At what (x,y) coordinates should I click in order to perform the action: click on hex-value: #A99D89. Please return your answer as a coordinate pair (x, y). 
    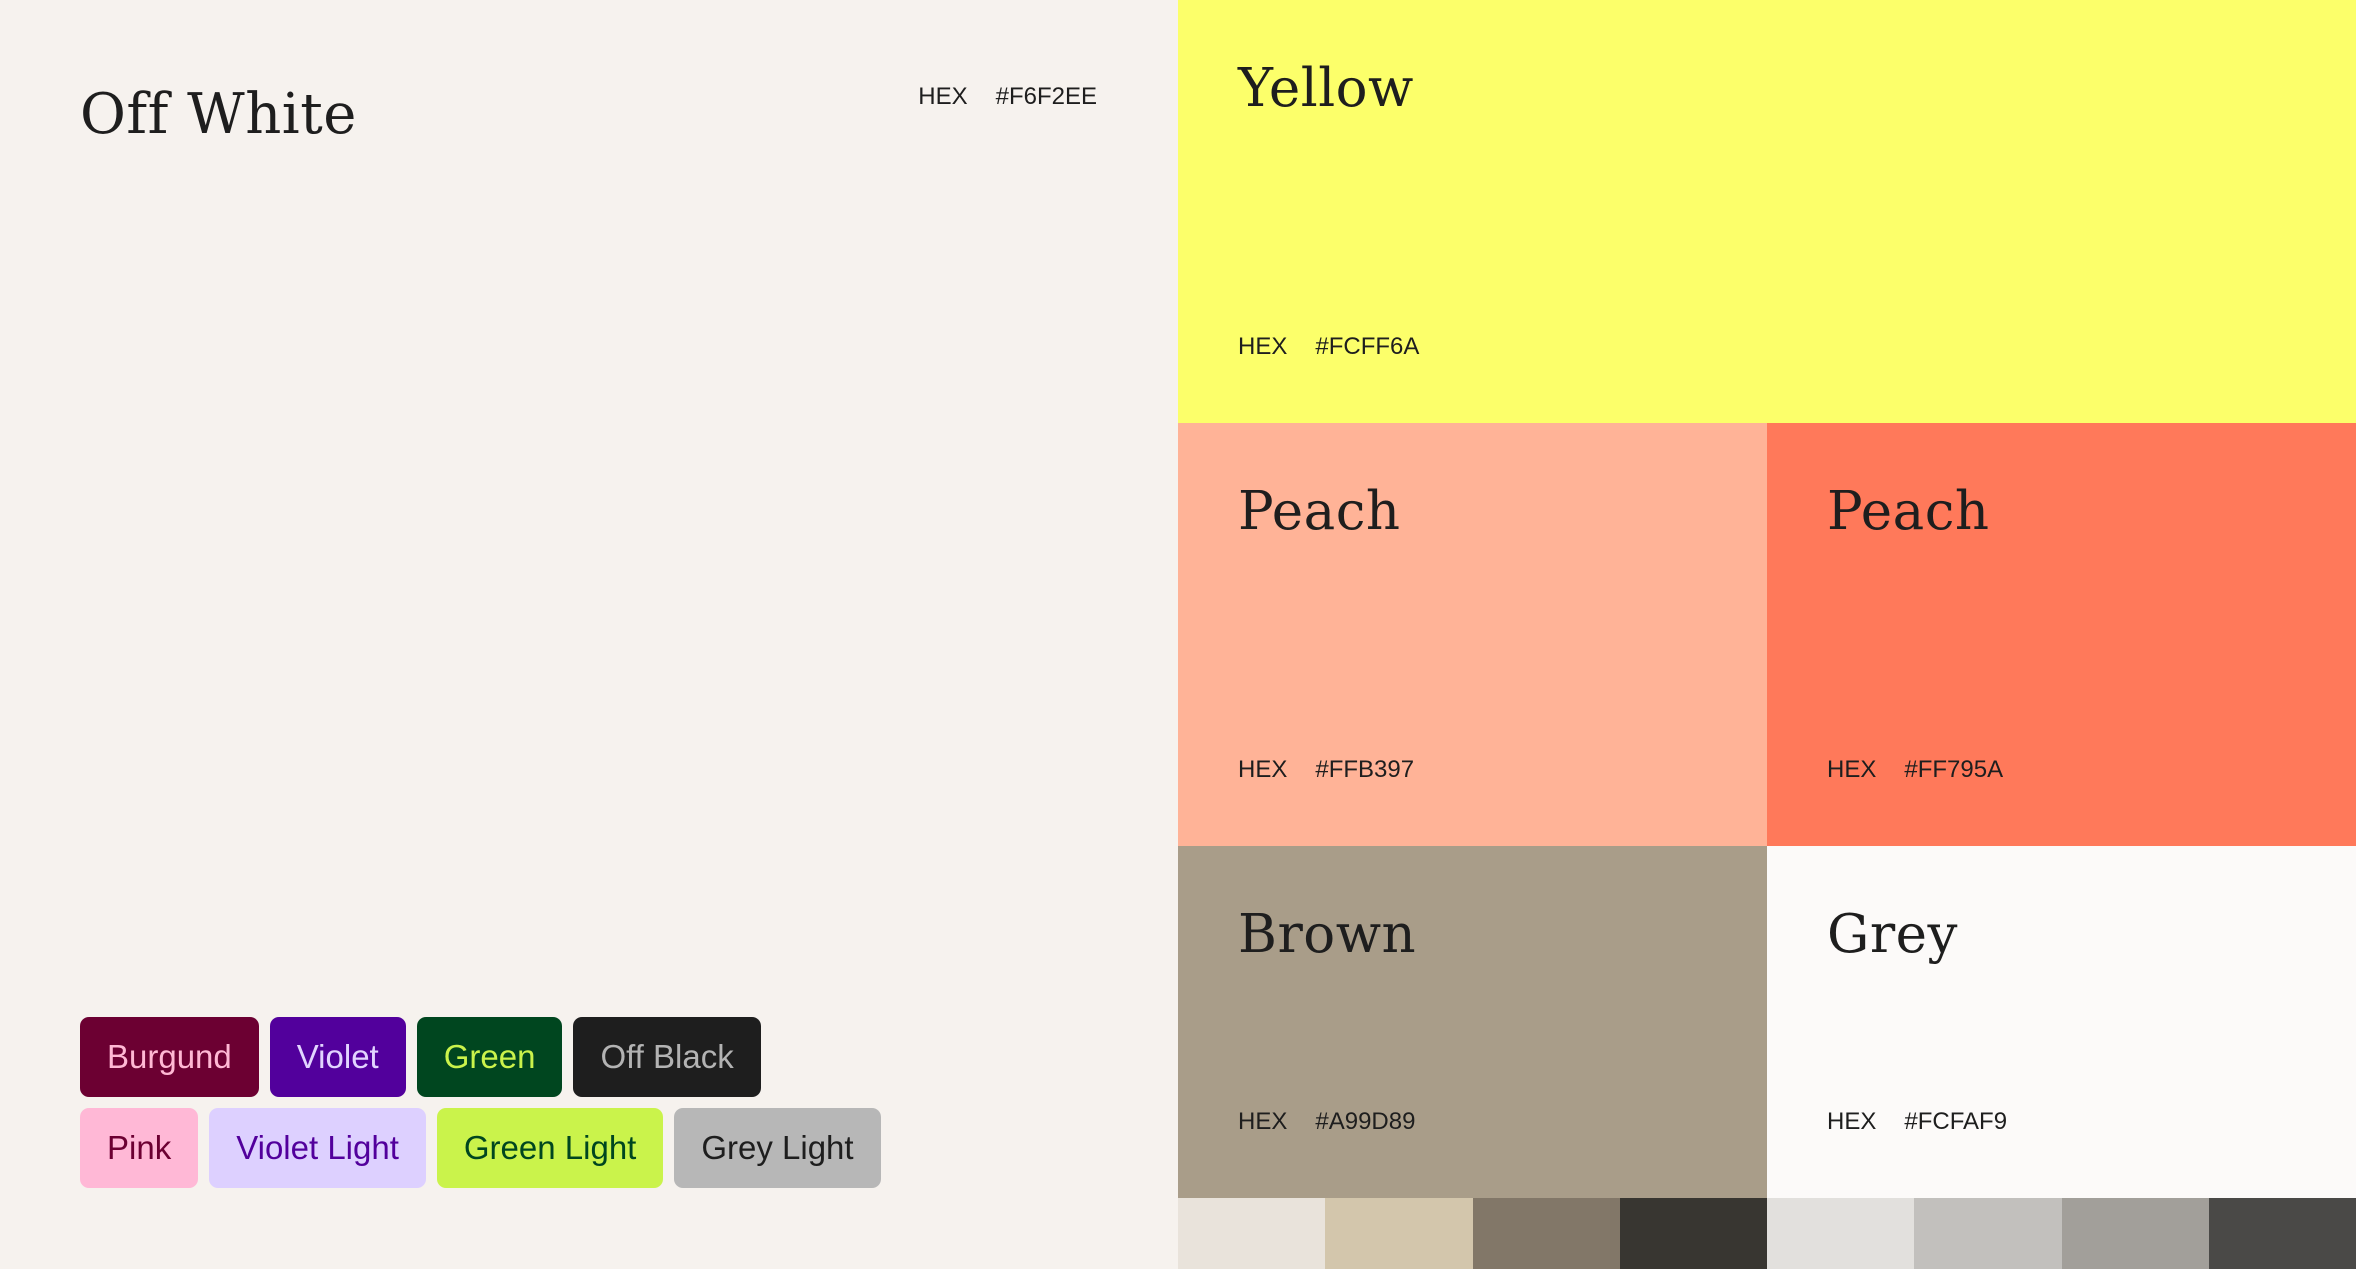
    Looking at the image, I should click on (1365, 1121).